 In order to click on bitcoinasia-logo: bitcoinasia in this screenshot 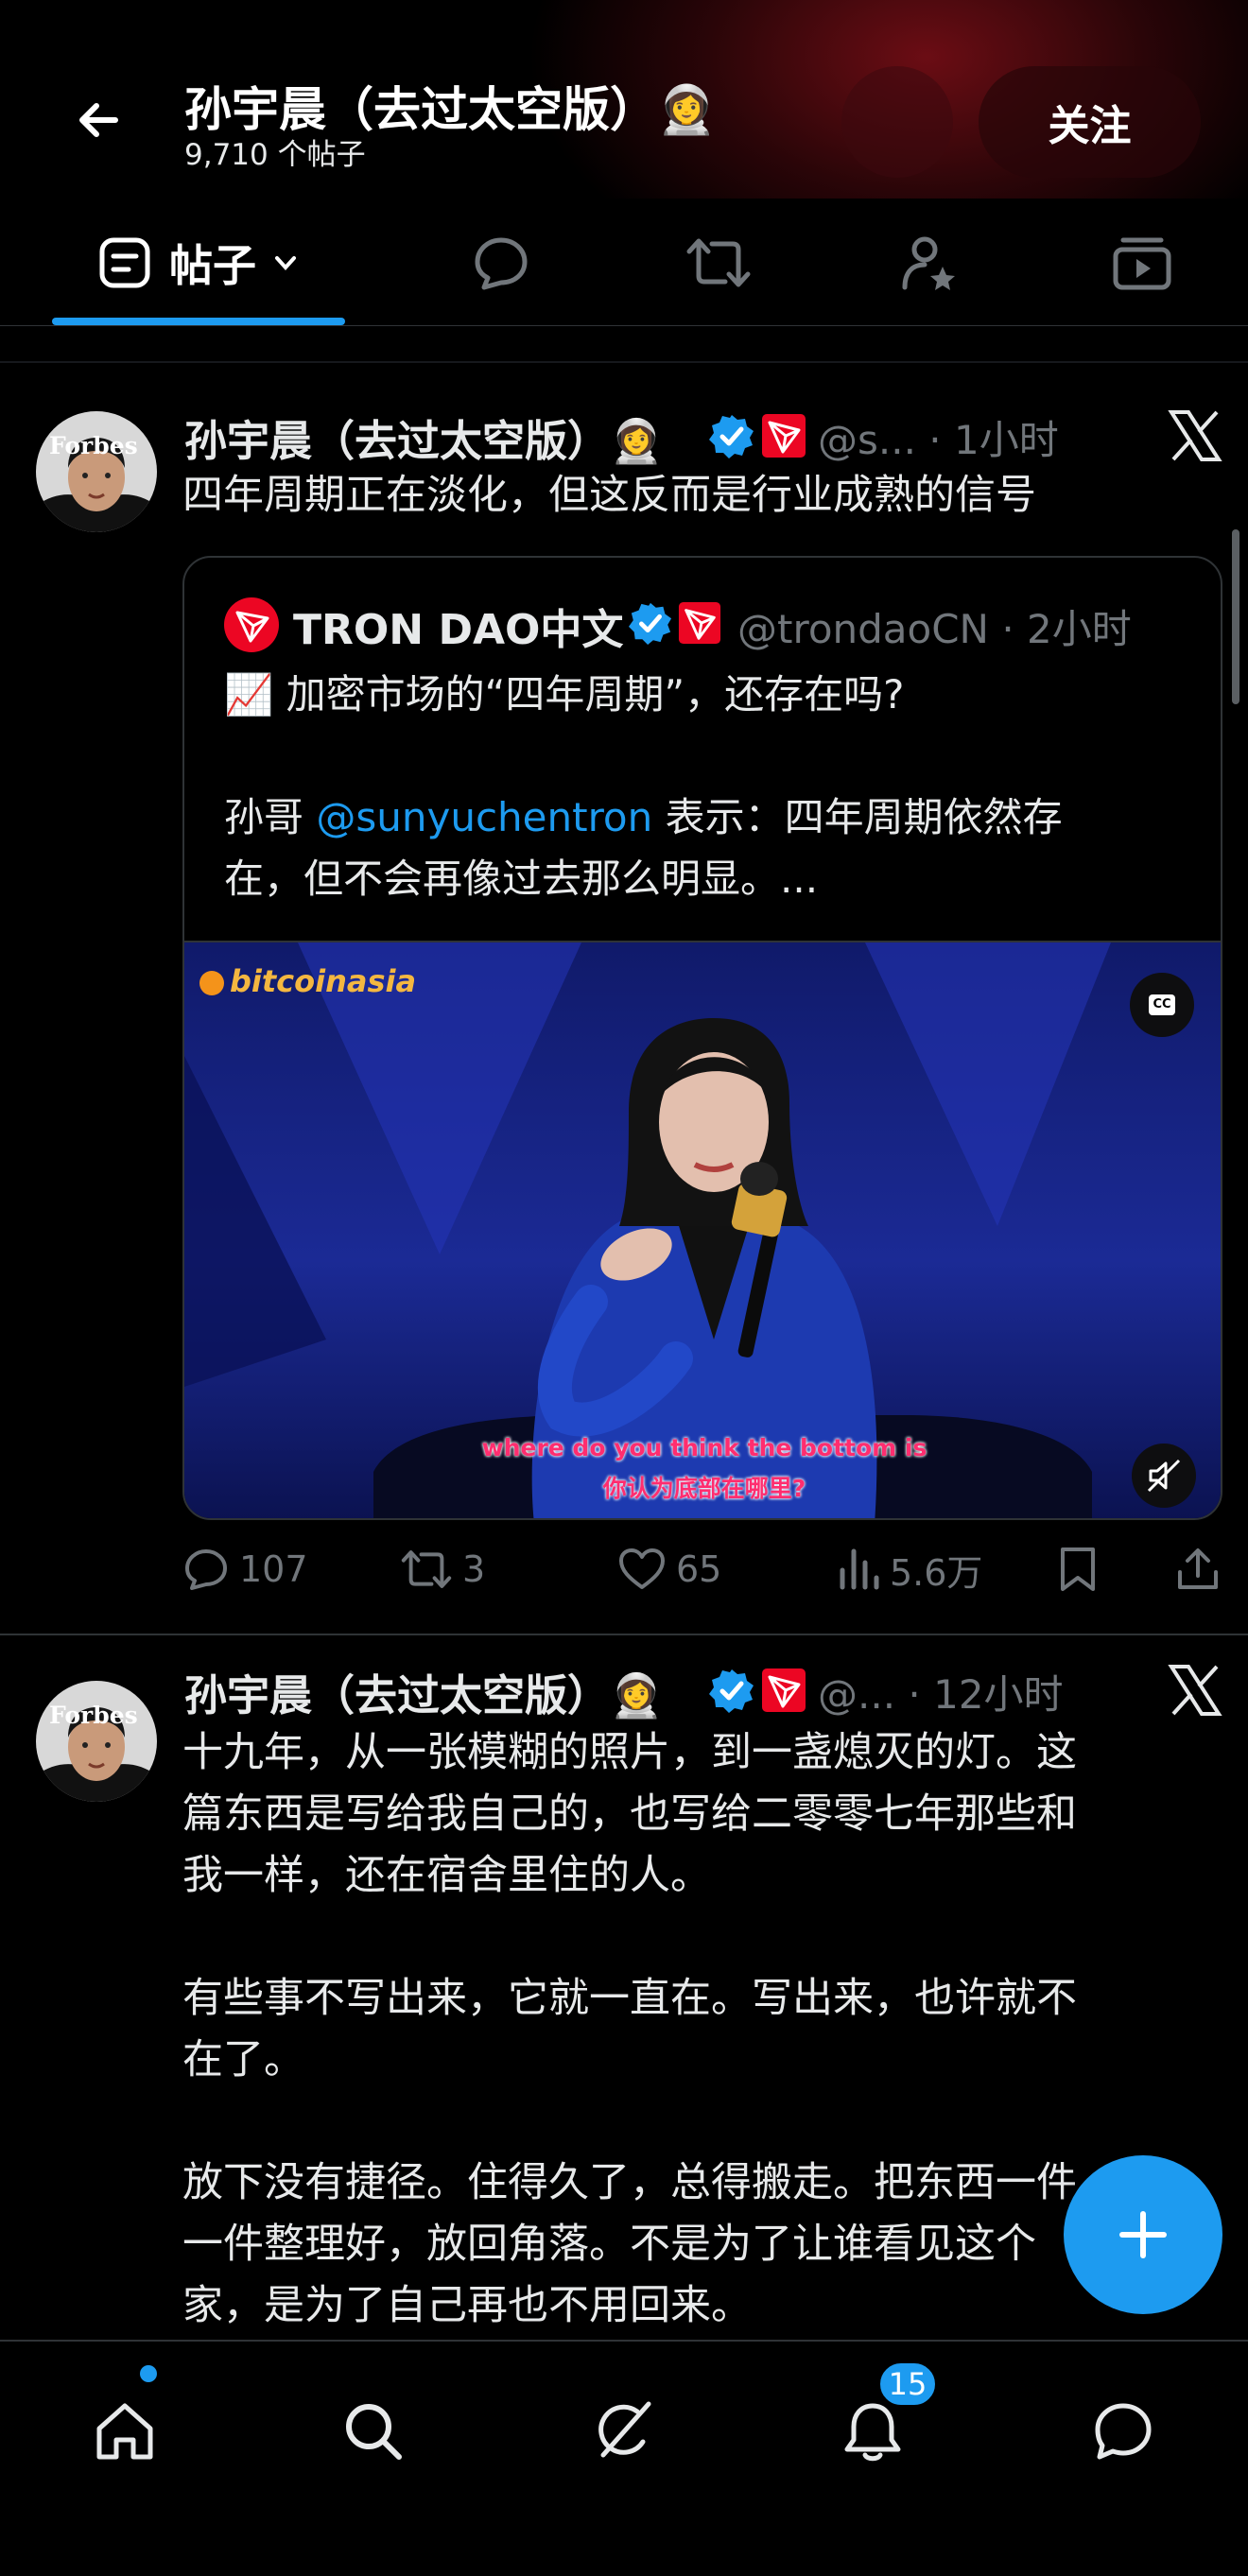, I will do `click(307, 981)`.